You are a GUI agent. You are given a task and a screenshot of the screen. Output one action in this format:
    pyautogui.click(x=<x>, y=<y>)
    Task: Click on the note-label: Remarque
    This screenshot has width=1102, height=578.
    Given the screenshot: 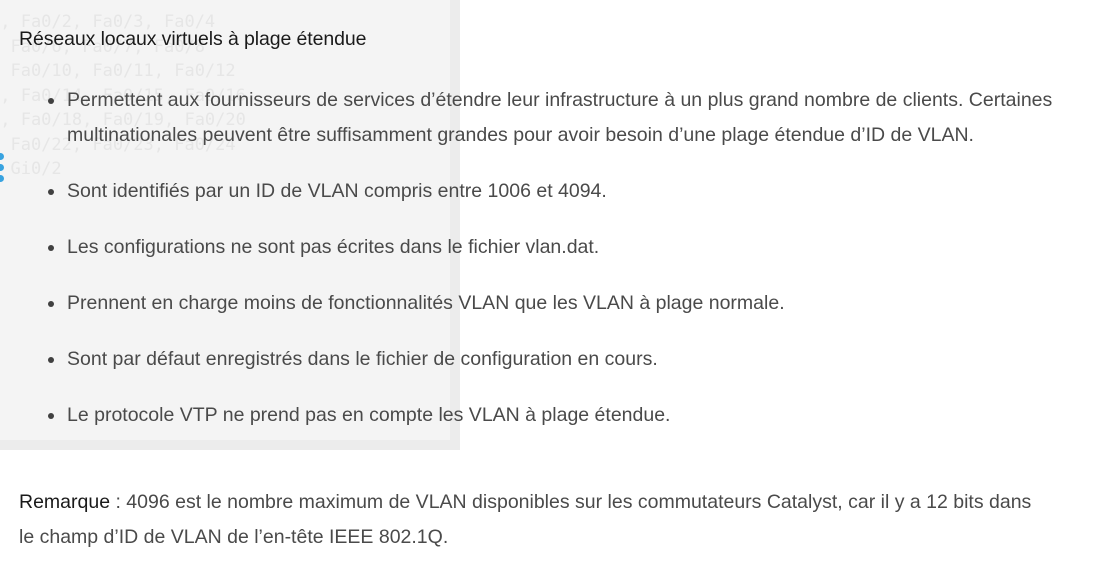 What is the action you would take?
    pyautogui.click(x=65, y=502)
    